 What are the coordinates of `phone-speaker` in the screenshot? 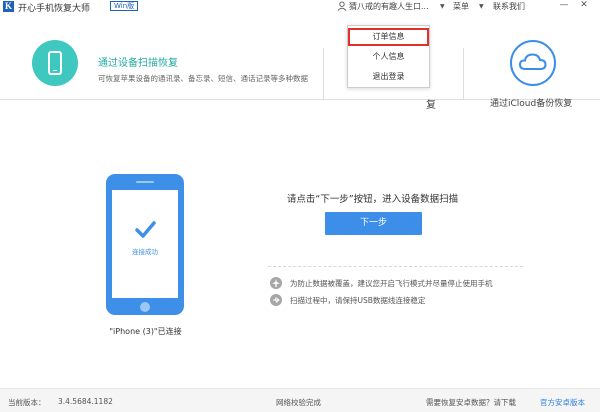 It's located at (145, 182).